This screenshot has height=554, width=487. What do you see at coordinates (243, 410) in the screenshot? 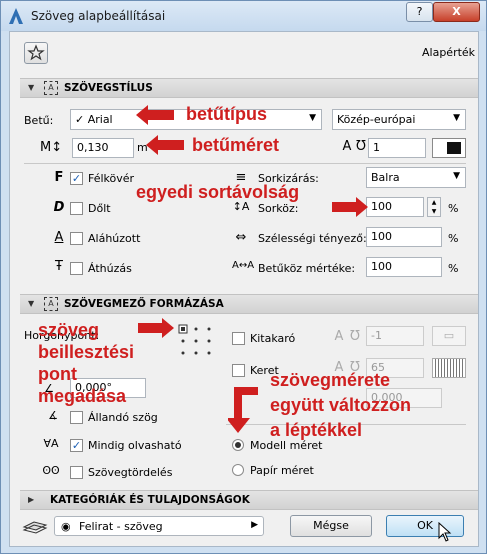
I see `annotation-arrow-scale` at bounding box center [243, 410].